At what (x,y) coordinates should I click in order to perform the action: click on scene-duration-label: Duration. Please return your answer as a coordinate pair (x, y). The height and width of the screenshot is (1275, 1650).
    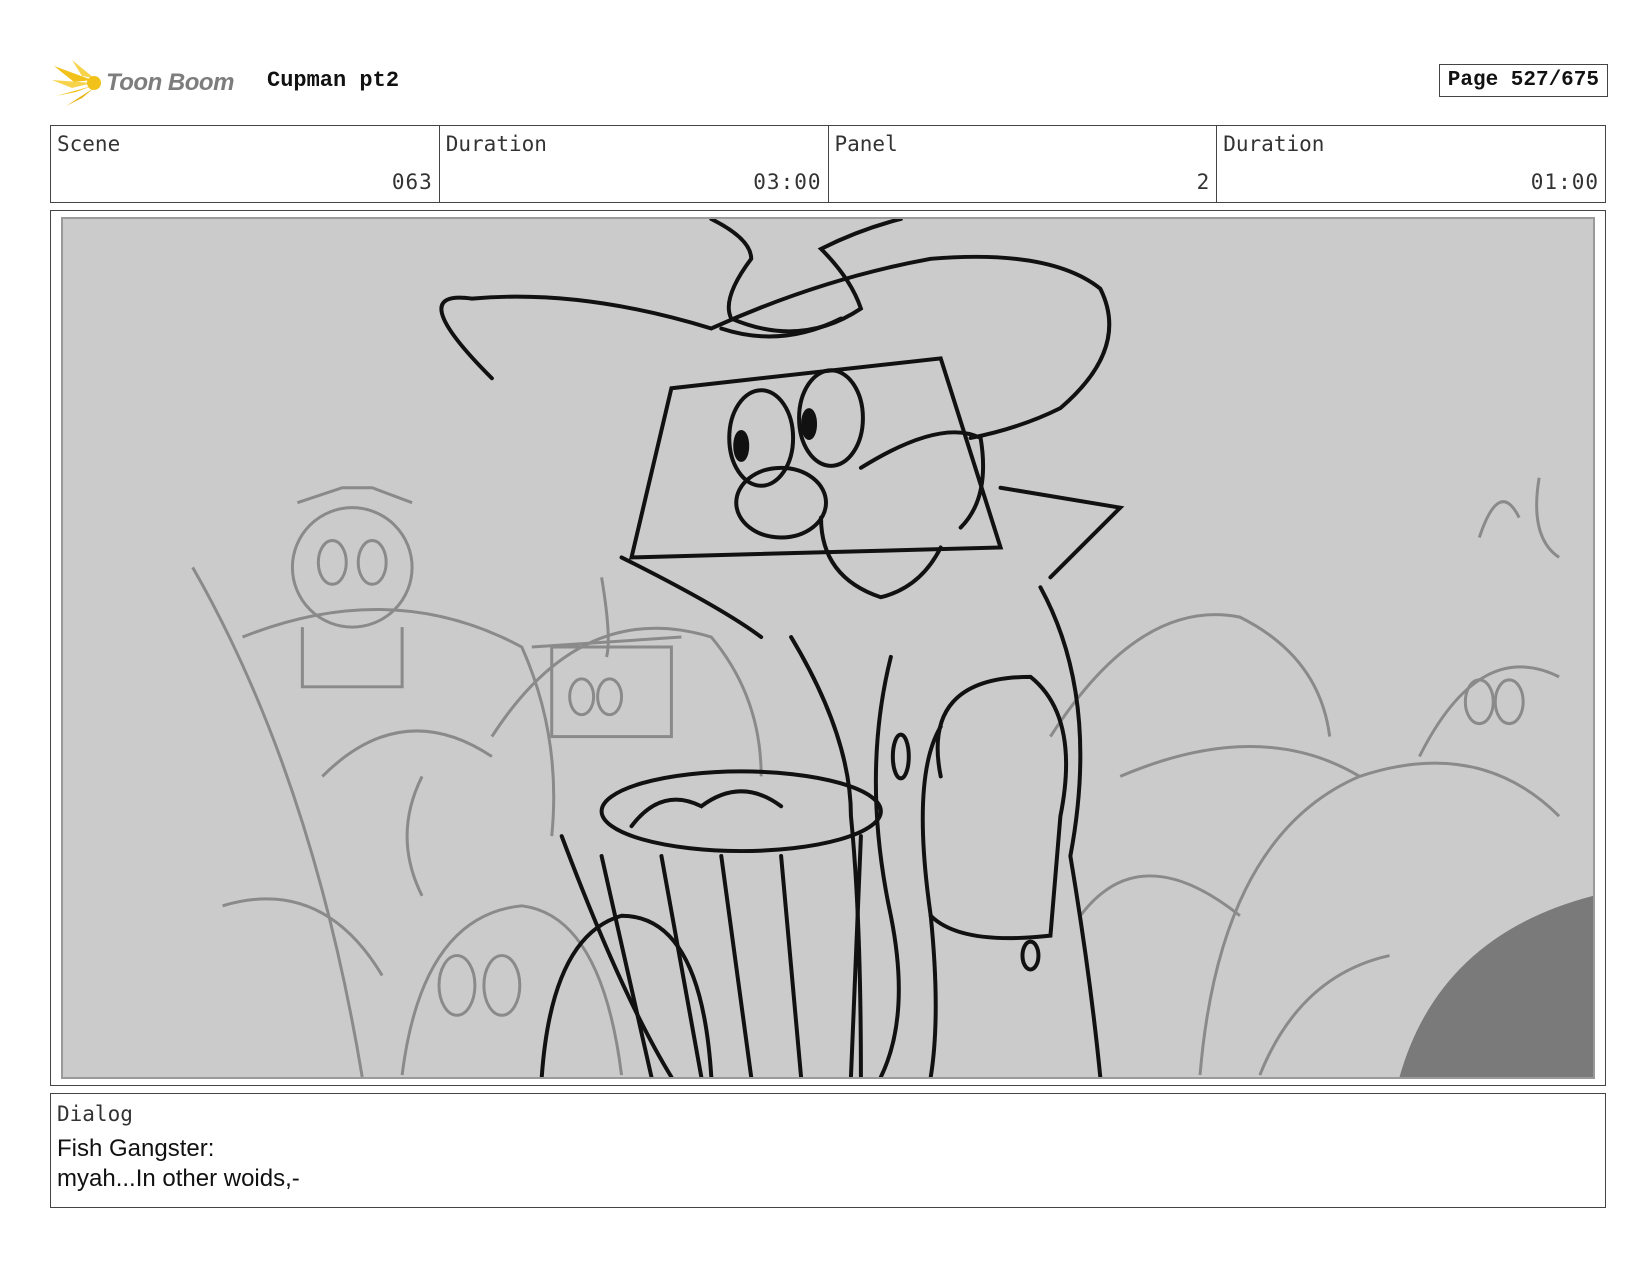
    Looking at the image, I should click on (496, 144).